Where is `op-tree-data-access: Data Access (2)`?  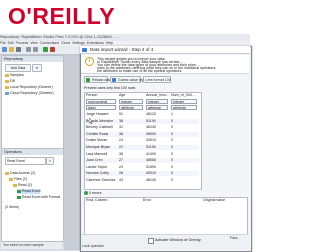
op-tree-data-access: Data Access (2) is located at coordinates (20, 173).